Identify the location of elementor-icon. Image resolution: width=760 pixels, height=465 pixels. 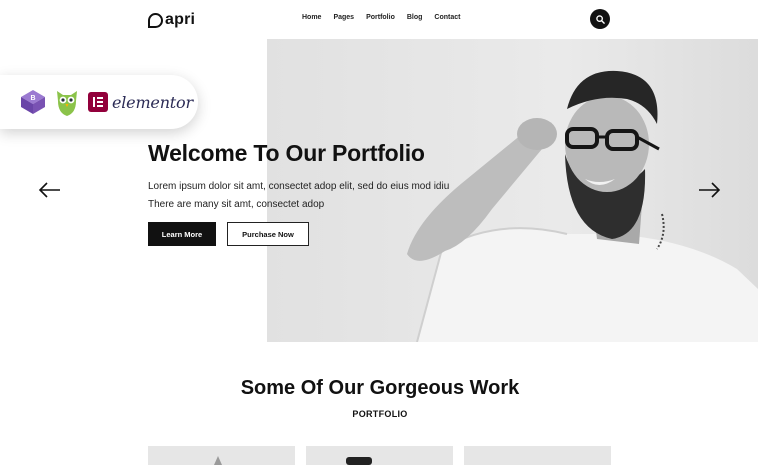
(98, 102).